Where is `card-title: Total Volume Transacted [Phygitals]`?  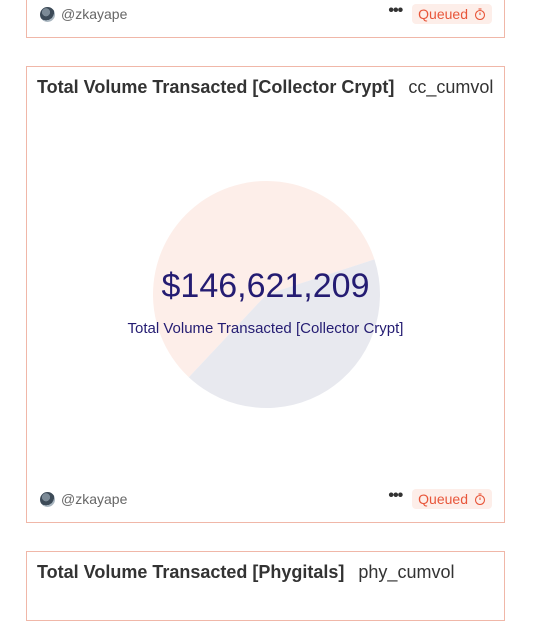 card-title: Total Volume Transacted [Phygitals] is located at coordinates (190, 572).